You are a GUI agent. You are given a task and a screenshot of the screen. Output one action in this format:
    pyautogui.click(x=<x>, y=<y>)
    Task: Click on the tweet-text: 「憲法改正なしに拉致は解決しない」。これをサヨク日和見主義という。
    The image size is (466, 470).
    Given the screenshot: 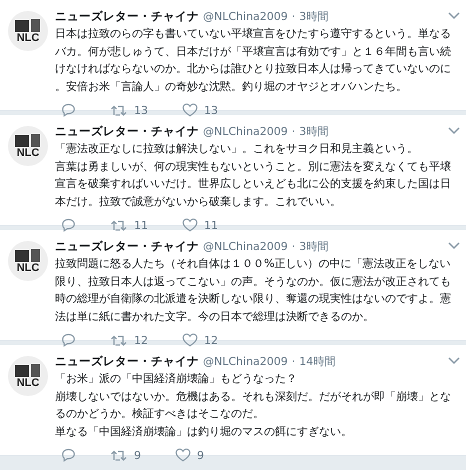 What is the action you would take?
    pyautogui.click(x=237, y=149)
    